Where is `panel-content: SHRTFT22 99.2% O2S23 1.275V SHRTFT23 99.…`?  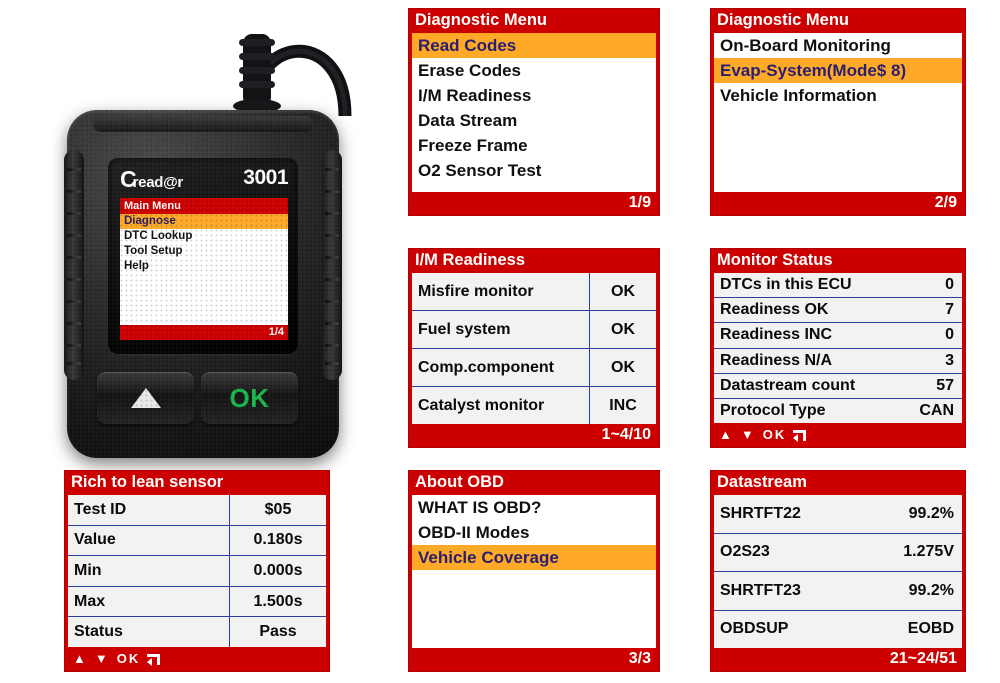
panel-content: SHRTFT22 99.2% O2S23 1.275V SHRTFT23 99.… is located at coordinates (838, 571).